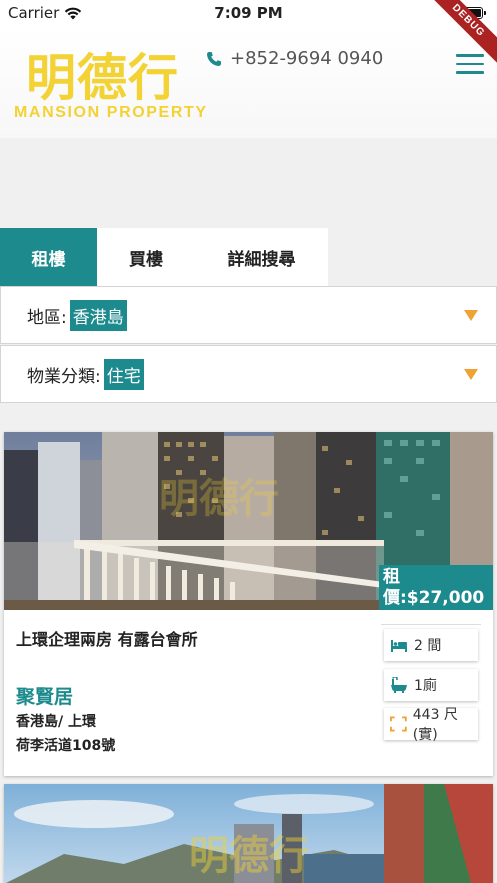  What do you see at coordinates (47, 317) in the screenshot?
I see `region-label: 地區:` at bounding box center [47, 317].